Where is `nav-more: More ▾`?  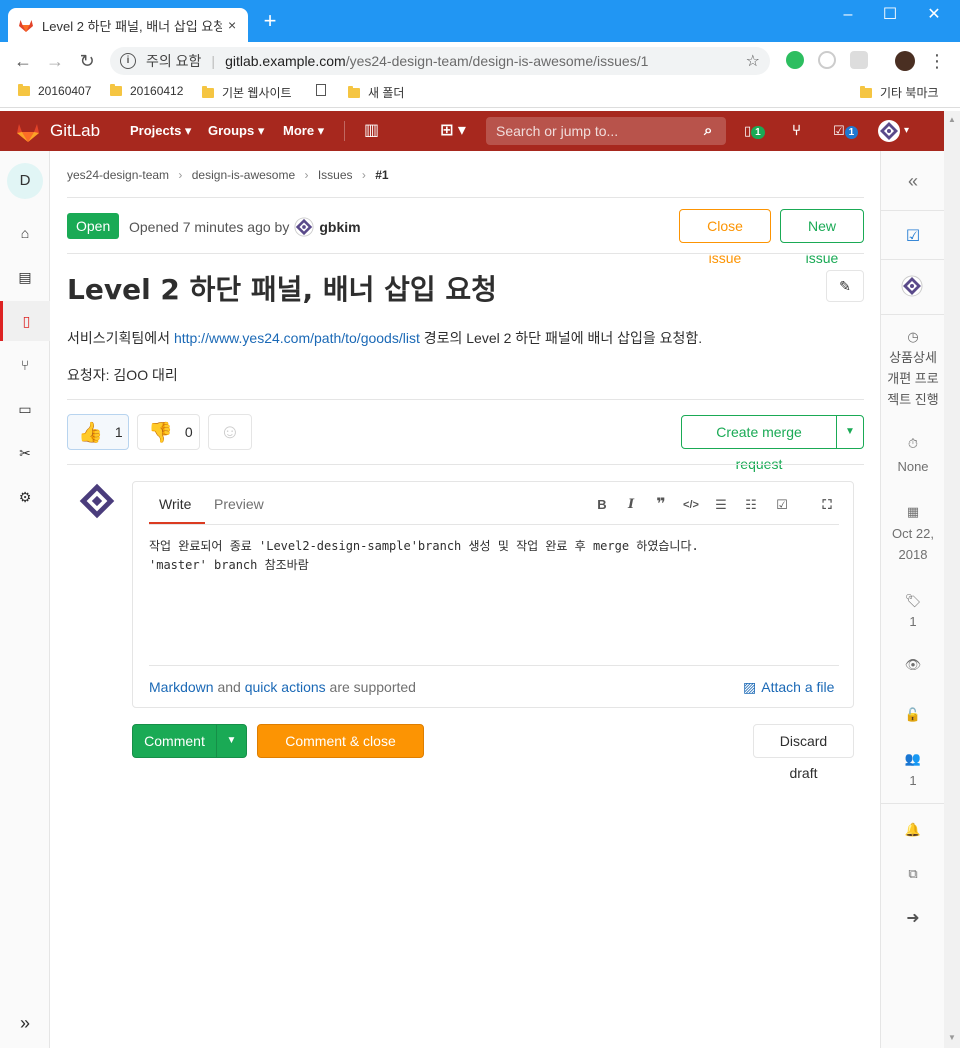 nav-more: More ▾ is located at coordinates (303, 131).